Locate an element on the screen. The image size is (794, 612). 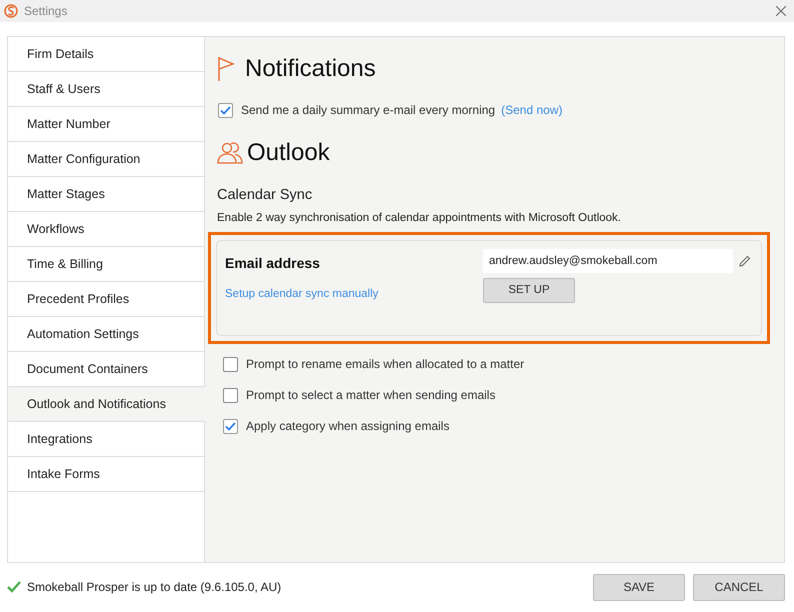
section-heading: Outlook is located at coordinates (288, 153).